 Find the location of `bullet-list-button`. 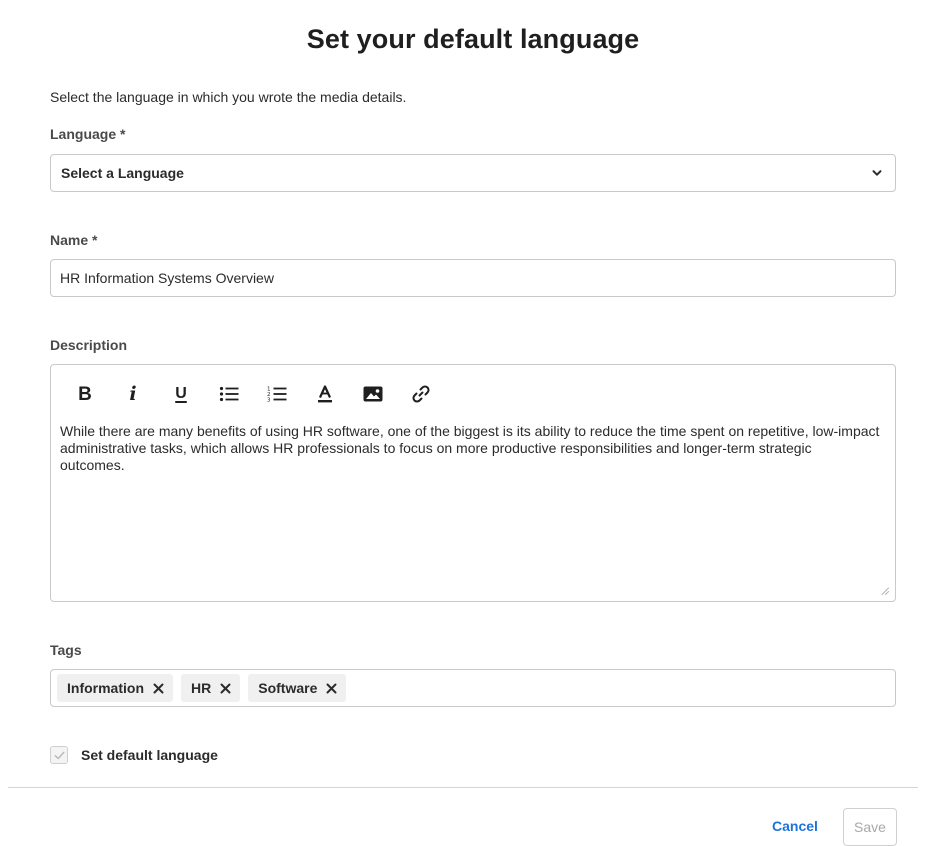

bullet-list-button is located at coordinates (229, 394).